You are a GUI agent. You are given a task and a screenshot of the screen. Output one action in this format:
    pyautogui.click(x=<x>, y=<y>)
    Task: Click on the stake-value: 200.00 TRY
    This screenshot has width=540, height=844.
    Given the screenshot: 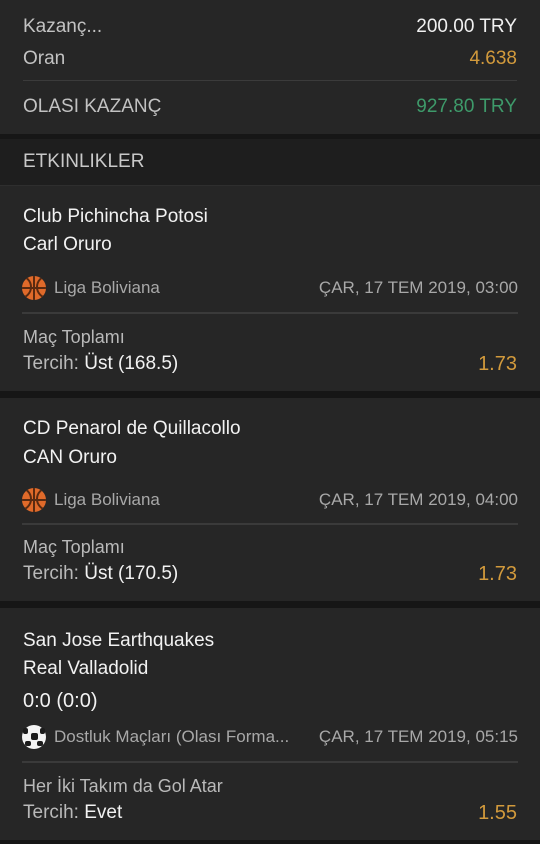 What is the action you would take?
    pyautogui.click(x=466, y=27)
    